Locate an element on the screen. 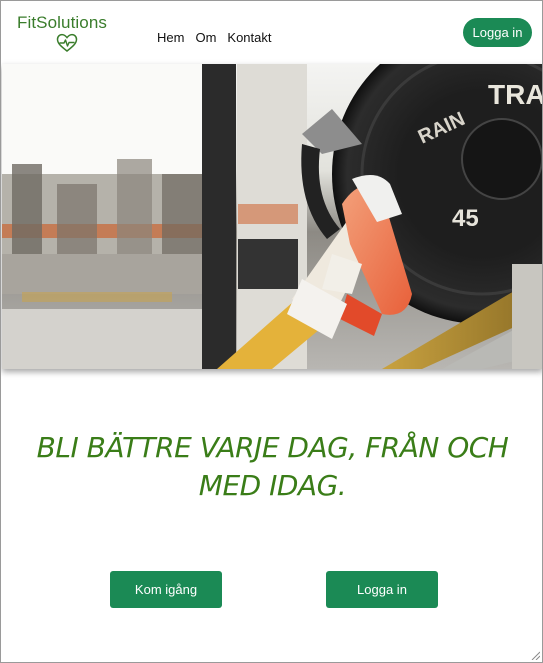  site-header: FitSolutions Hem Om Kontakt Logga in is located at coordinates (271, 32).